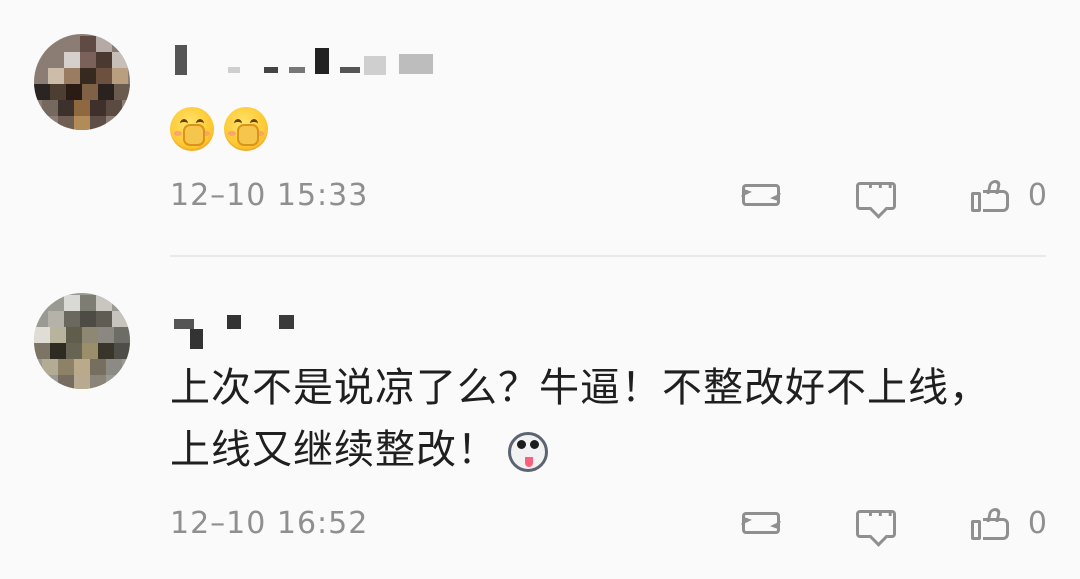 This screenshot has width=1080, height=579. What do you see at coordinates (529, 462) in the screenshot?
I see `husky-tongue` at bounding box center [529, 462].